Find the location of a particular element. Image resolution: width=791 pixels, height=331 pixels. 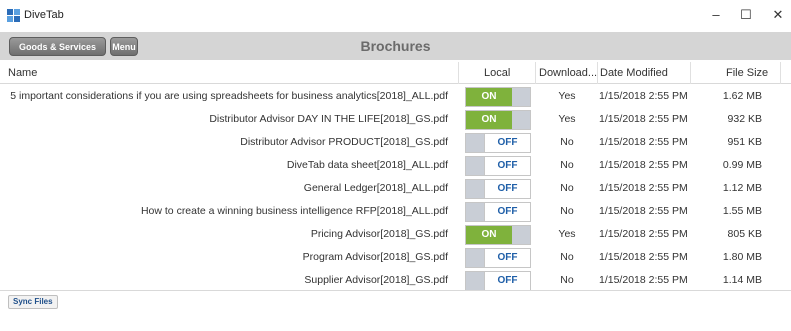

file-size: 1.12 MB is located at coordinates (742, 188).